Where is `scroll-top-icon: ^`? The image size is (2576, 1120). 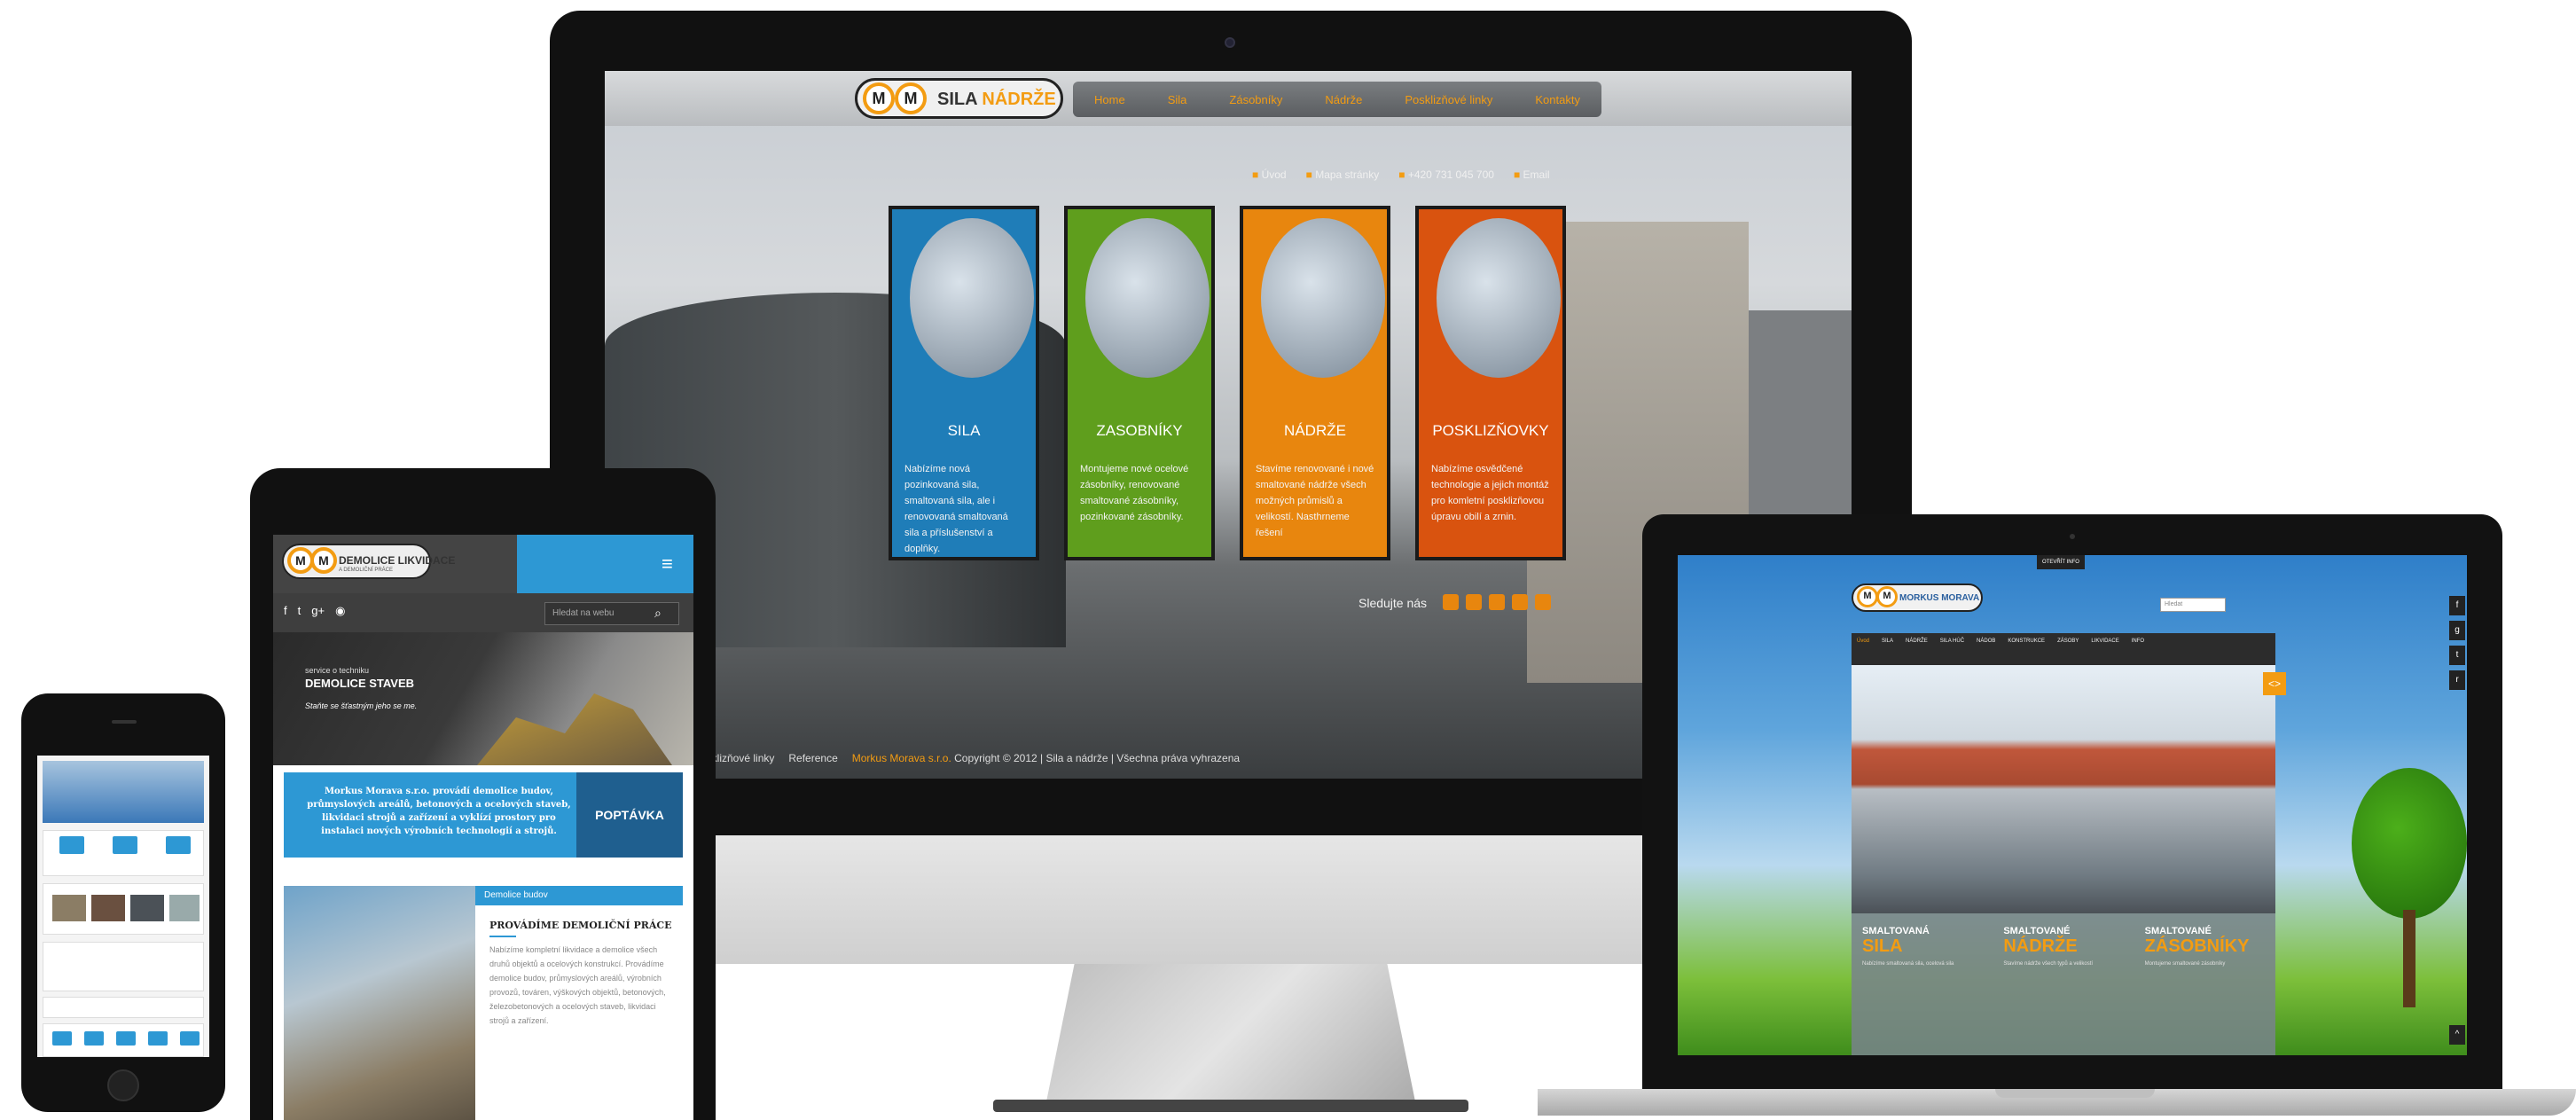 scroll-top-icon: ^ is located at coordinates (2457, 1035).